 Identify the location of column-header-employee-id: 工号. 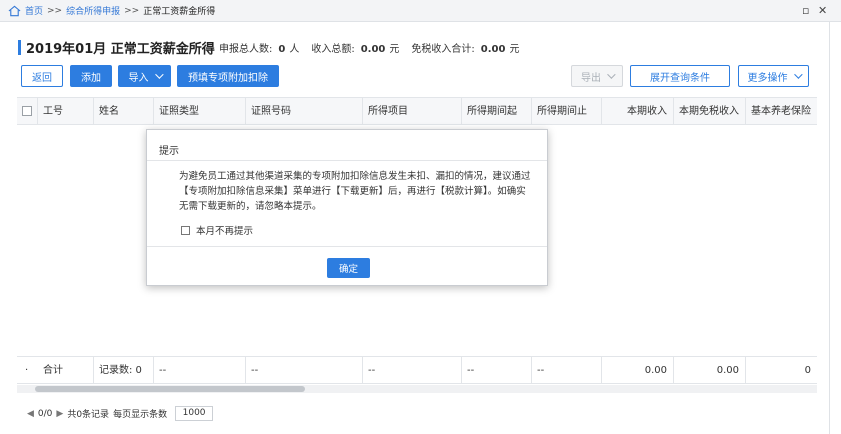
(65, 111).